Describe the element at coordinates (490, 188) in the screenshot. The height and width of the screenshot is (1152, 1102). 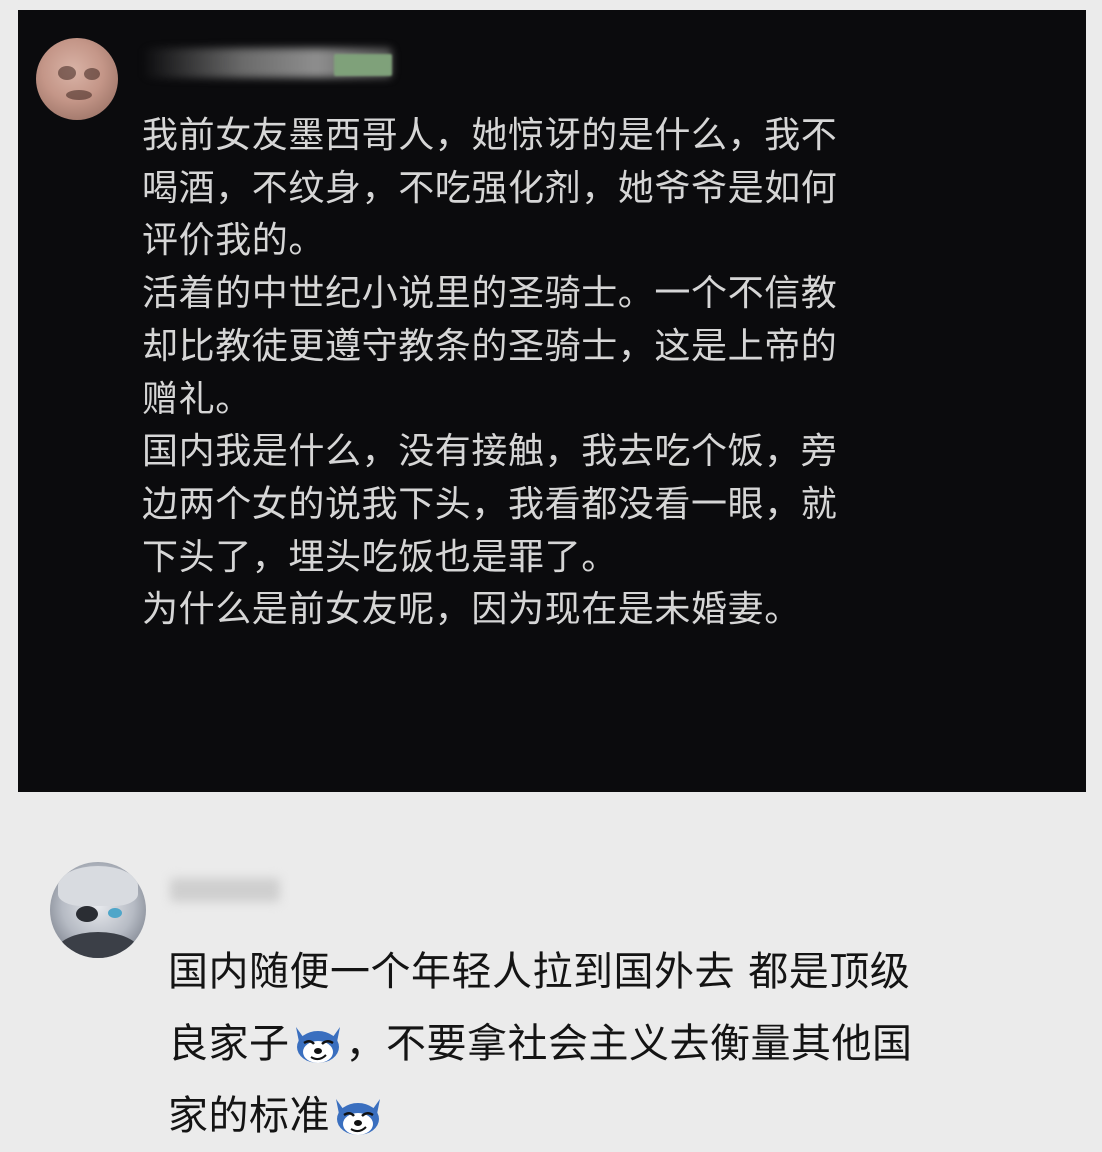
I see `post-line: 喝酒，不纹身，不吃强化剂，她爷爷是如何` at that location.